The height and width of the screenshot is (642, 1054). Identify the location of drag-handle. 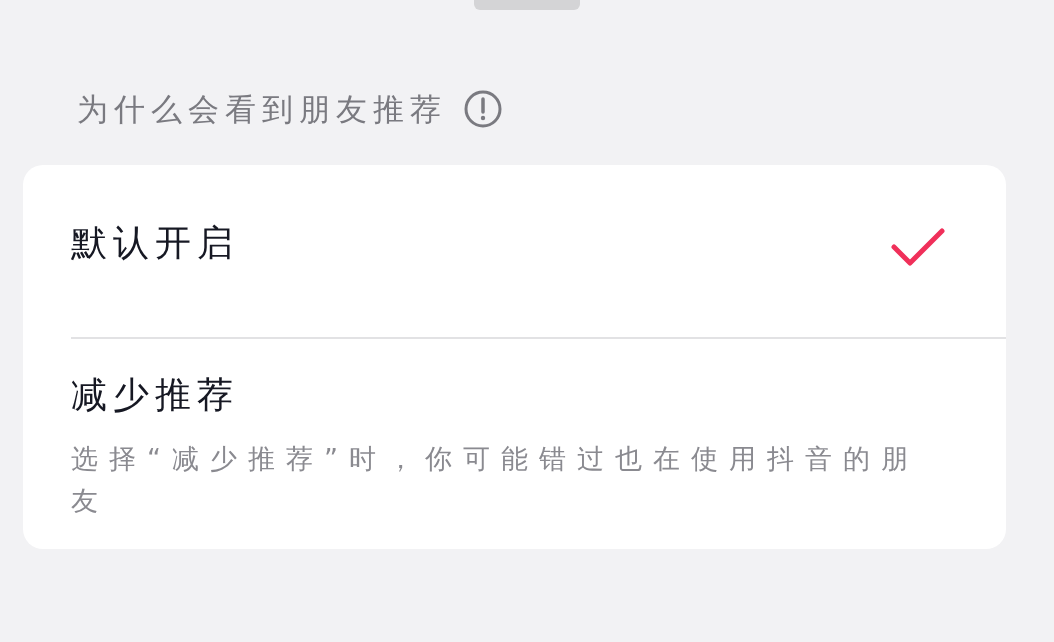
(527, 5).